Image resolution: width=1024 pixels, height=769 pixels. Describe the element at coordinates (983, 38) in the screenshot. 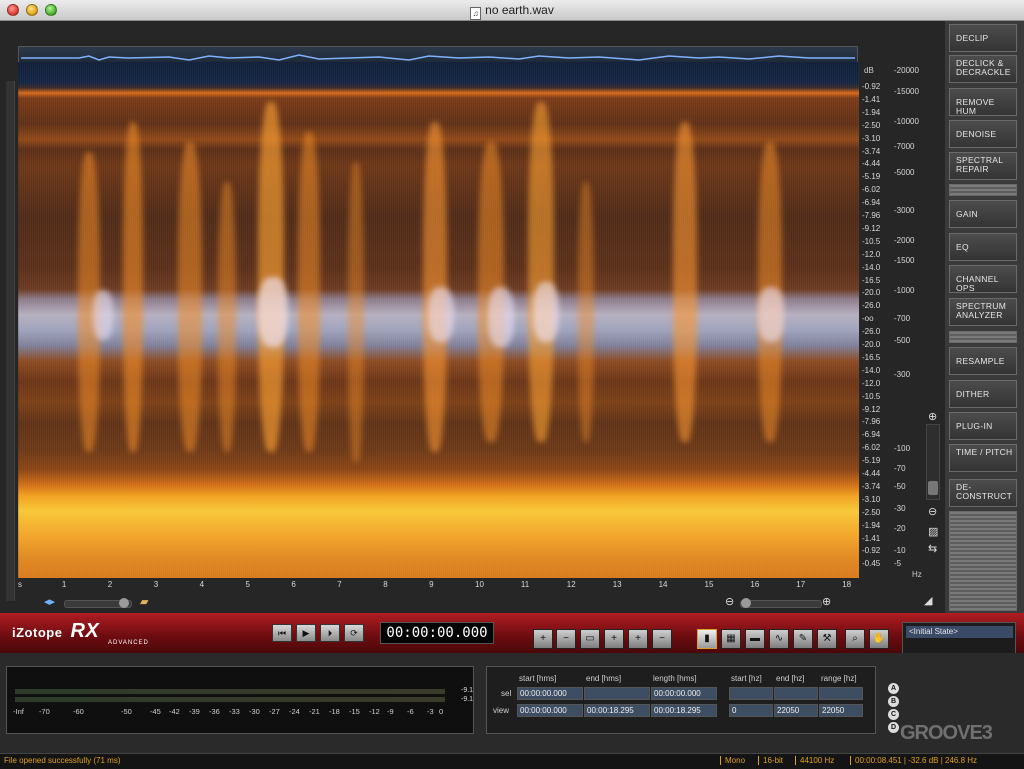

I see `module-declip-button: DECLIP` at that location.